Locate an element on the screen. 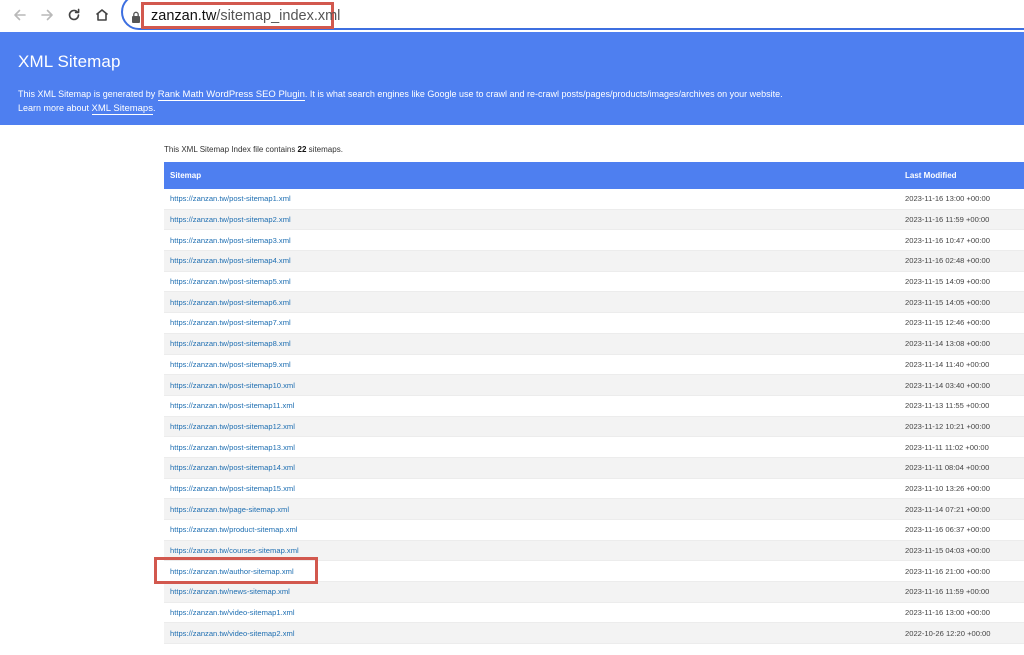 The height and width of the screenshot is (655, 1024). xml-sitemaps-link: XML Sitemaps is located at coordinates (122, 109).